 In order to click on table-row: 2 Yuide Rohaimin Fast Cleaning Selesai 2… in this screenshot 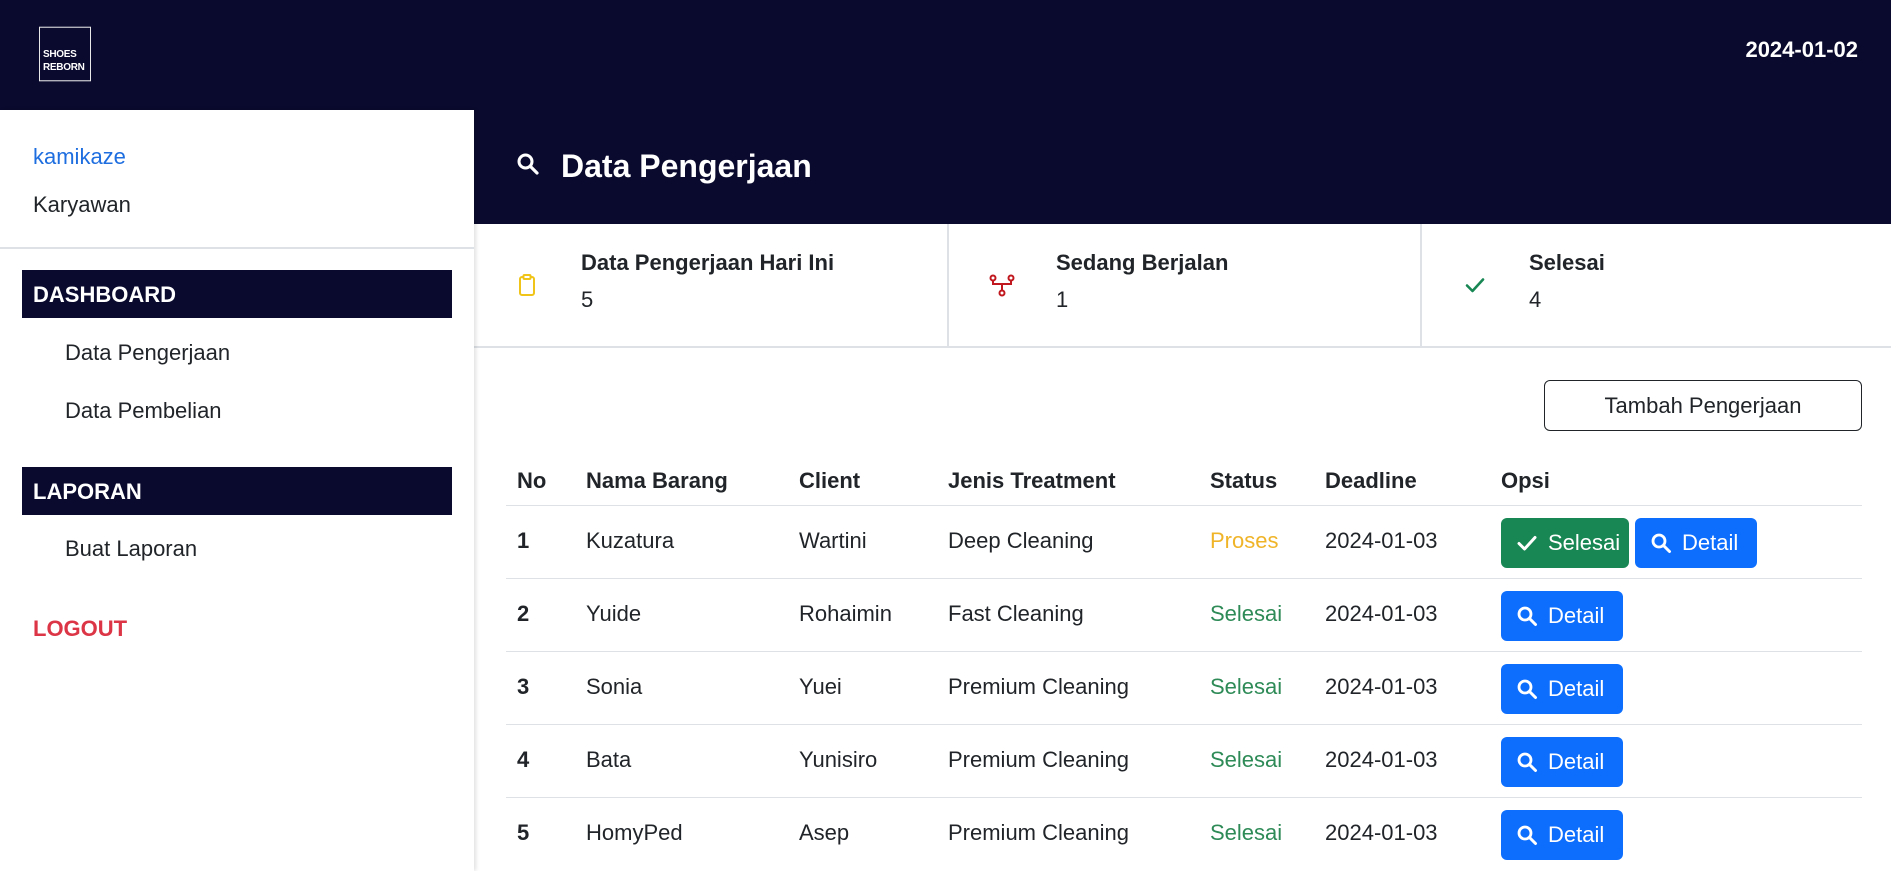, I will do `click(1184, 615)`.